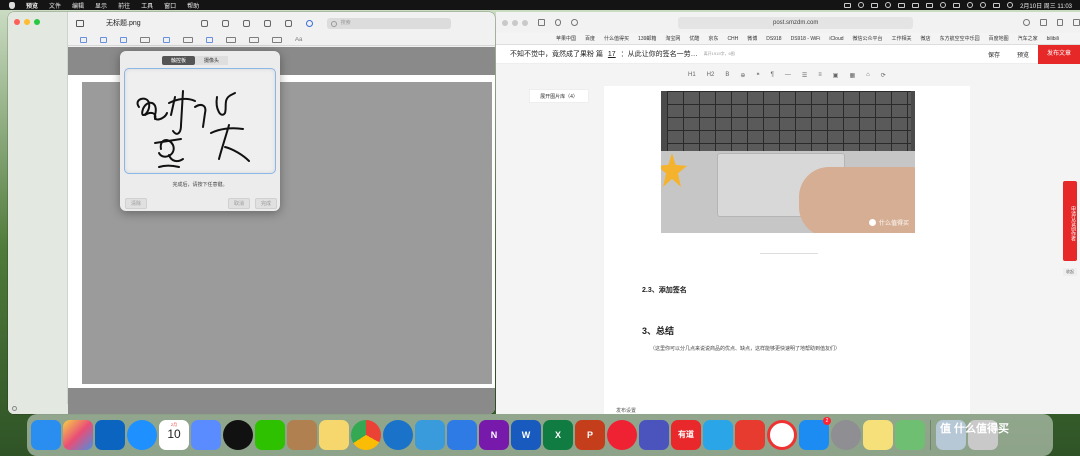  Describe the element at coordinates (309, 23) in the screenshot. I see `markup-toolbar-icon` at that location.